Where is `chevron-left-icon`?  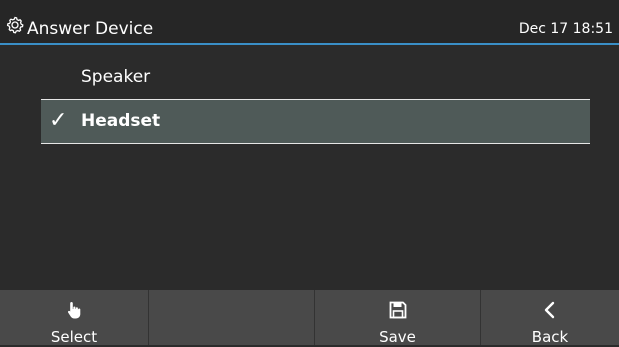
chevron-left-icon is located at coordinates (549, 310).